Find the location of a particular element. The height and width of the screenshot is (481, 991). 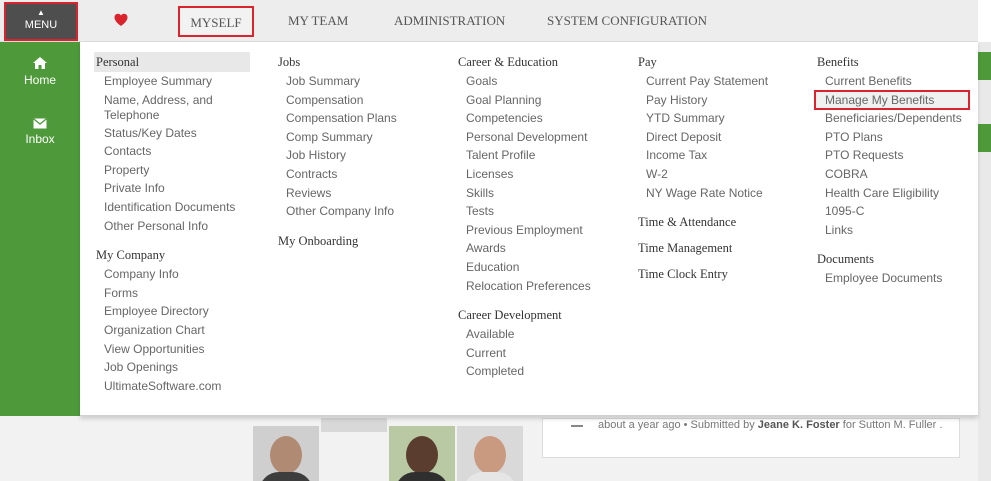

menu-item-comp-summary: Comp Summary is located at coordinates (356, 137).